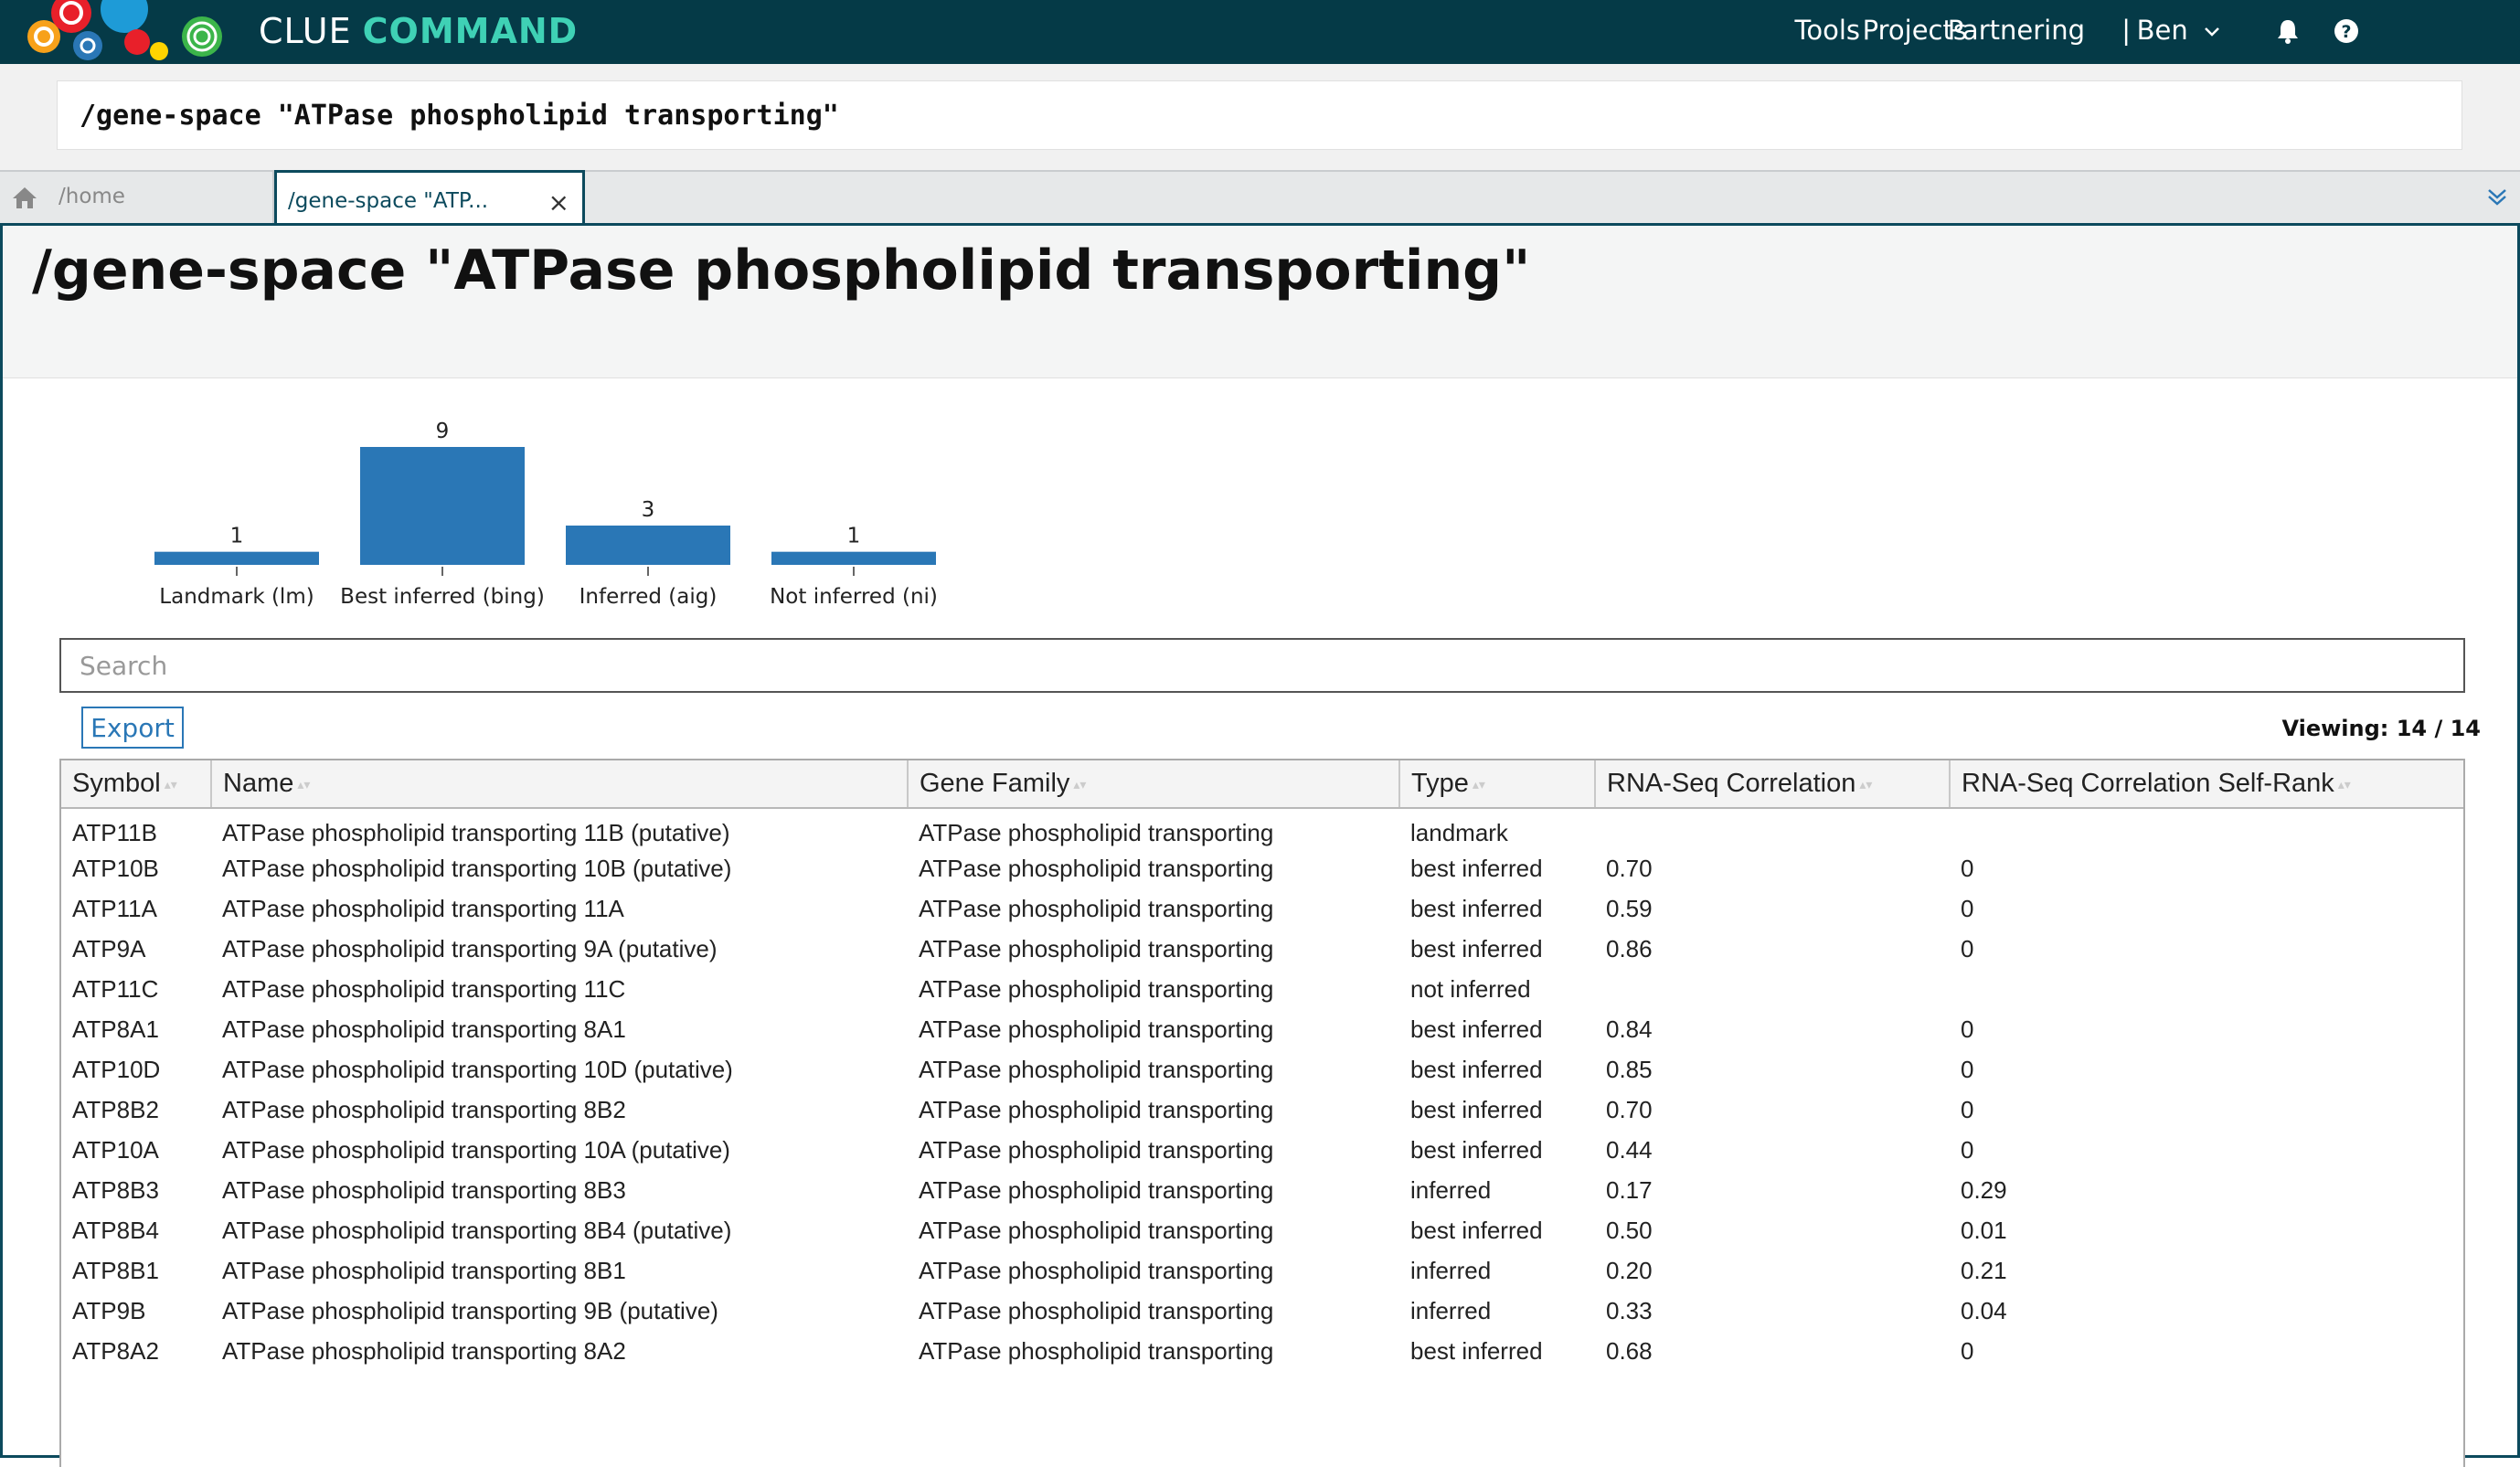 Image resolution: width=2520 pixels, height=1467 pixels. What do you see at coordinates (430, 199) in the screenshot?
I see `tab-gene-space: /gene-space "ATP... ×` at bounding box center [430, 199].